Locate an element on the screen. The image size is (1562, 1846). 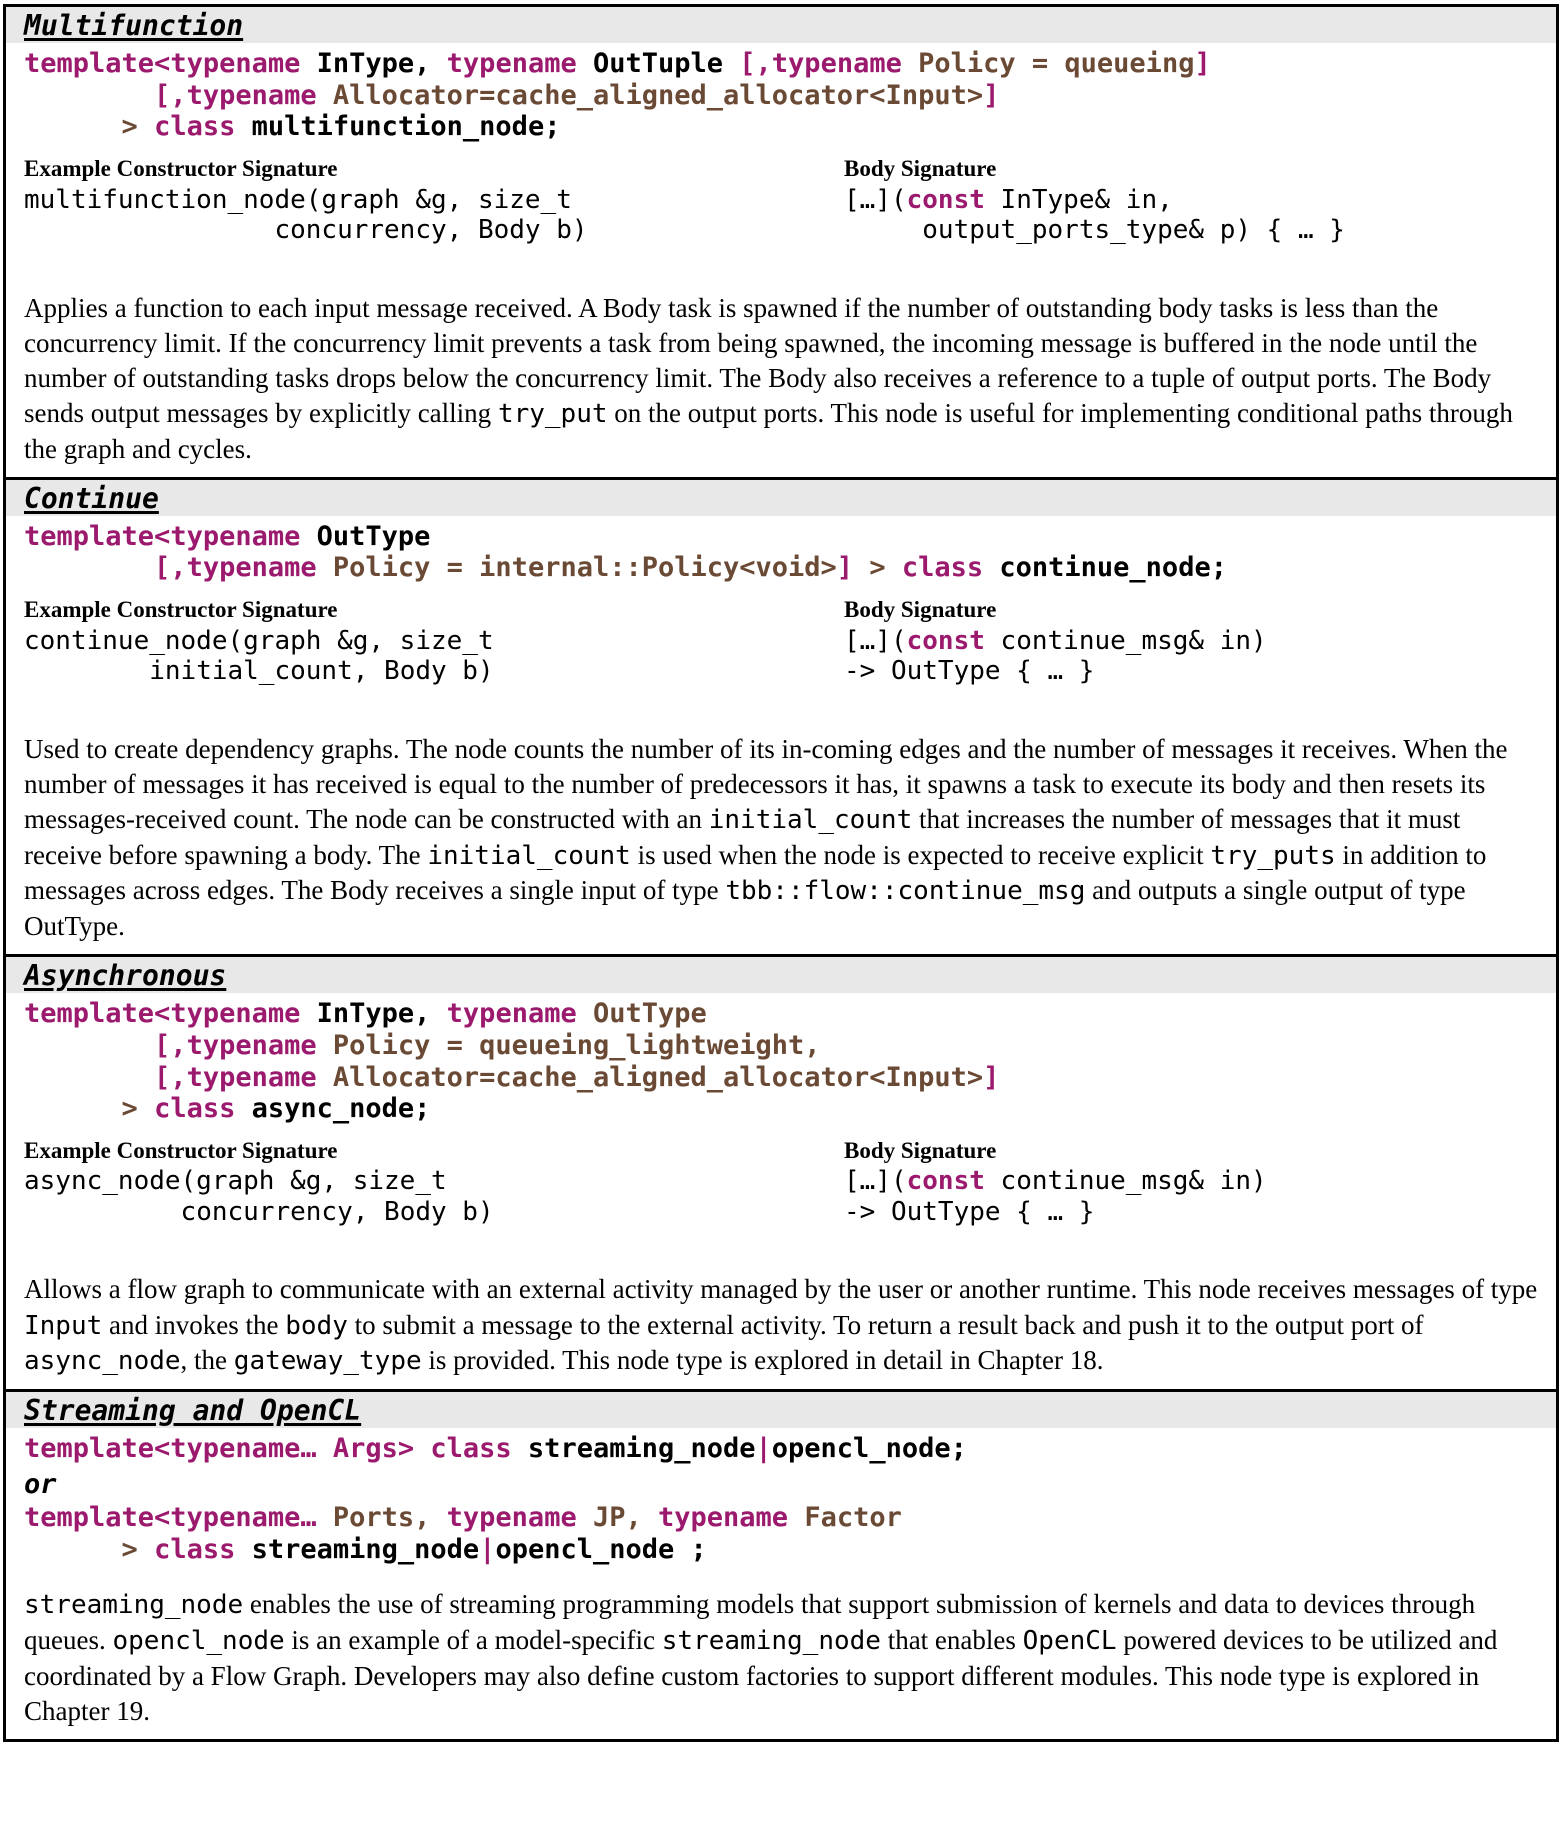
code-token: ] is located at coordinates (991, 95).